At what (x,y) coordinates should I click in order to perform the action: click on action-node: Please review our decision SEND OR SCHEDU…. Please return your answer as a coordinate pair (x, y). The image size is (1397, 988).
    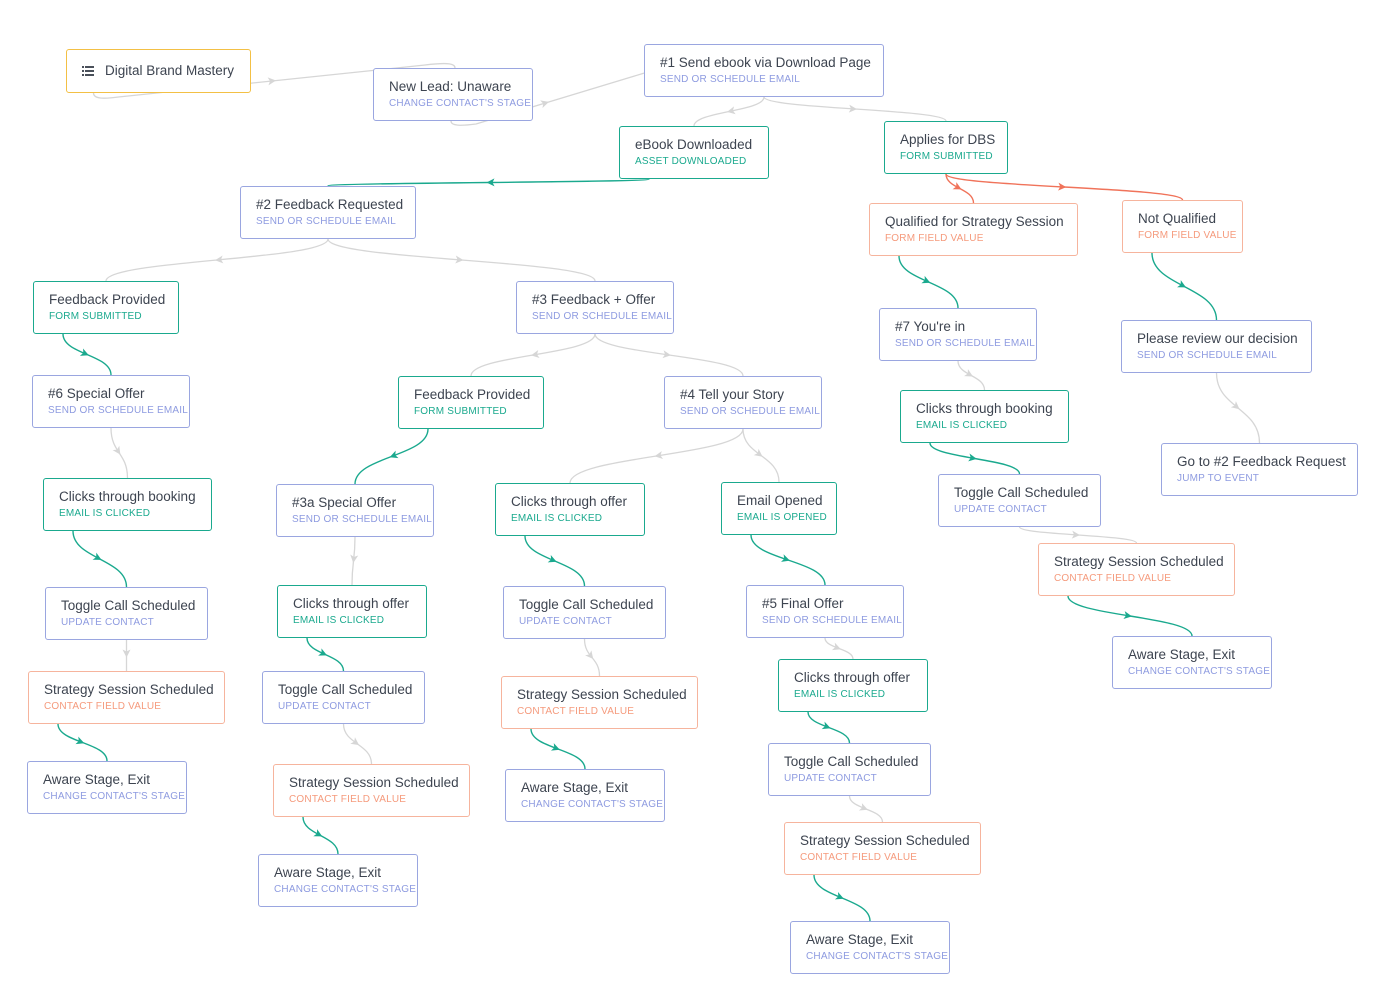
    Looking at the image, I should click on (1216, 346).